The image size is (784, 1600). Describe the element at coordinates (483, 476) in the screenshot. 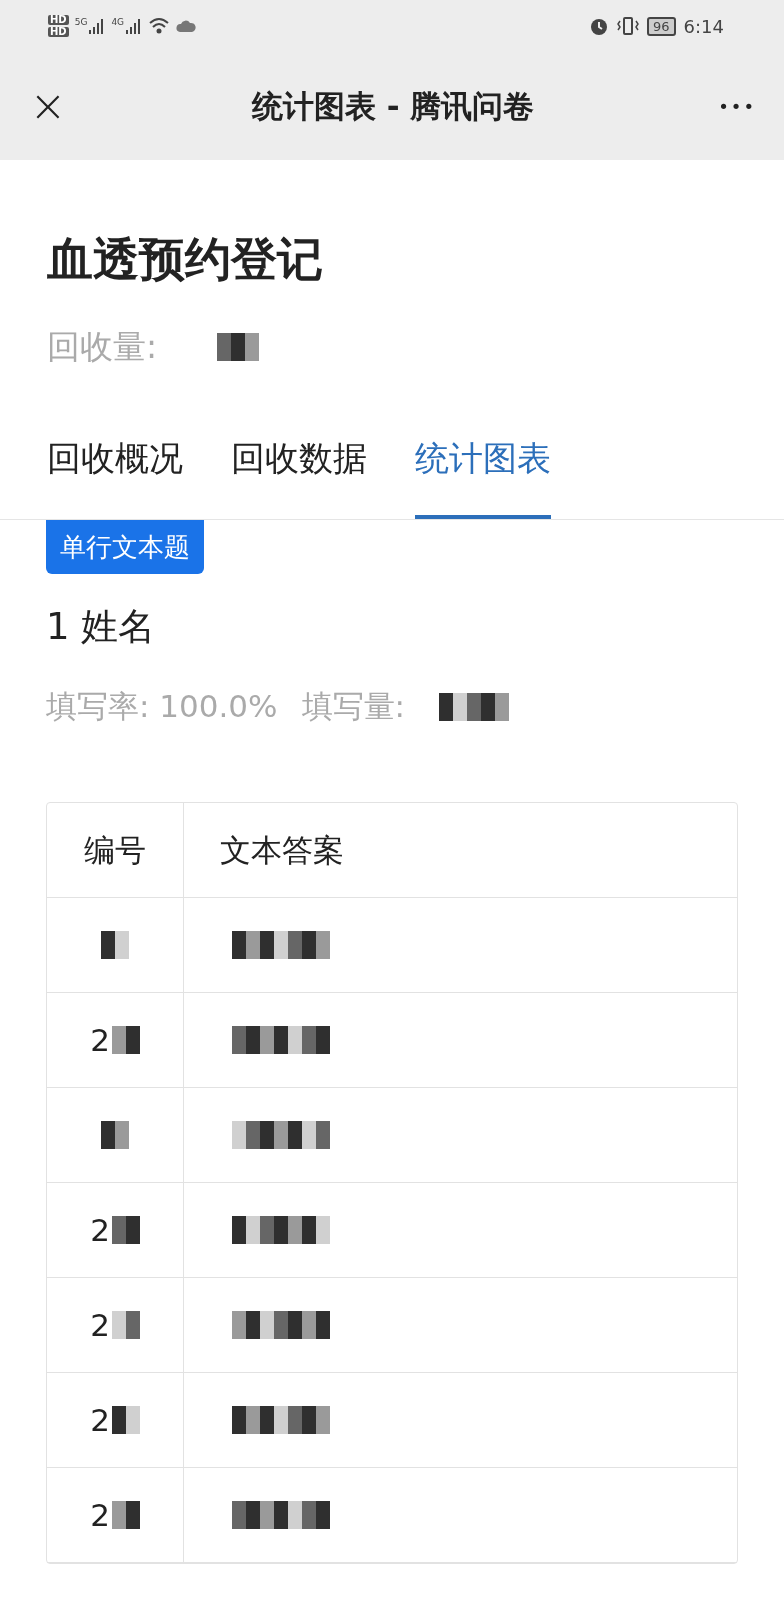

I see `tab: 统计图表` at that location.